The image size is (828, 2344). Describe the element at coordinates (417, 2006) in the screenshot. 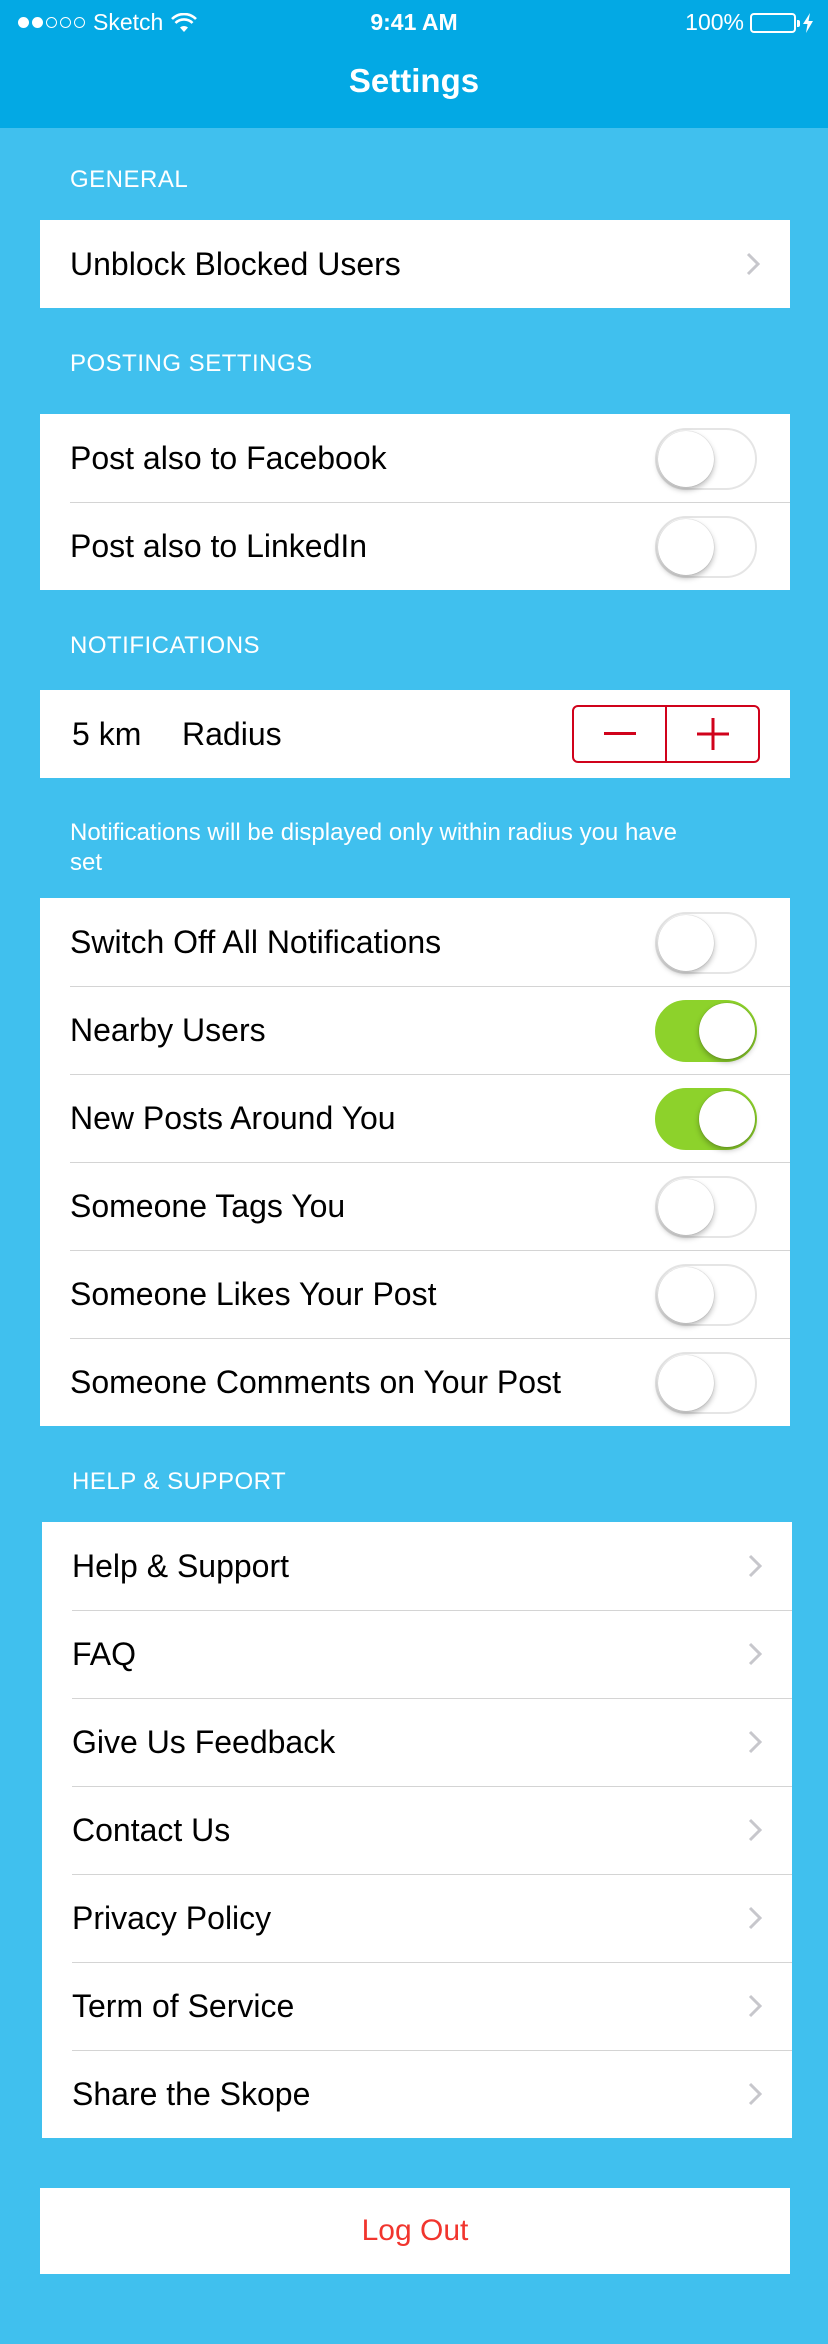

I see `term-of-service-row: Term of Service` at that location.